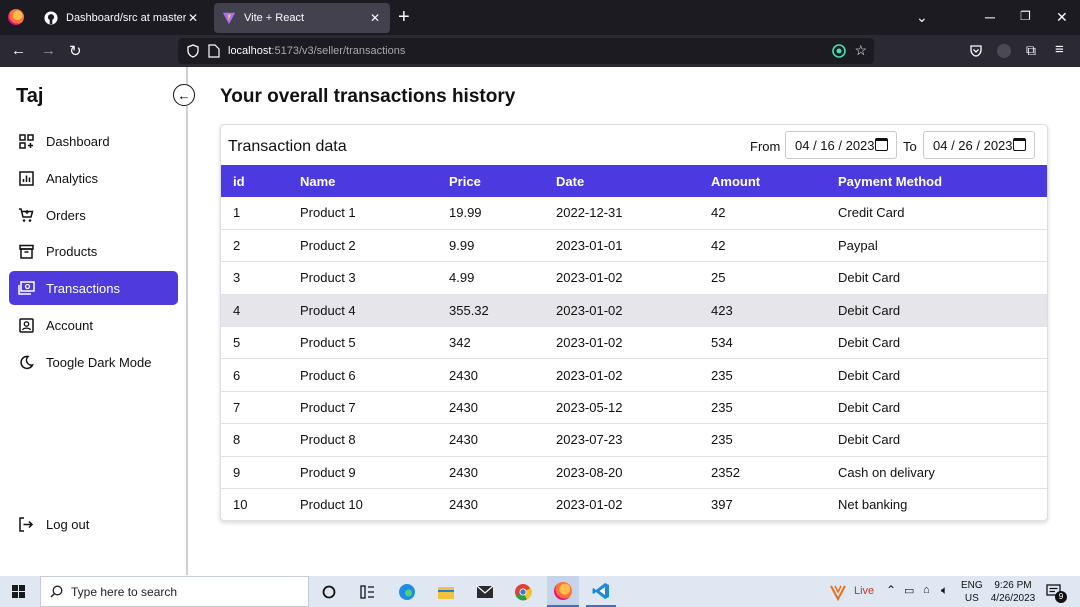 This screenshot has height=607, width=1080. Describe the element at coordinates (368, 96) in the screenshot. I see `page-title: Your overall transactions history` at that location.